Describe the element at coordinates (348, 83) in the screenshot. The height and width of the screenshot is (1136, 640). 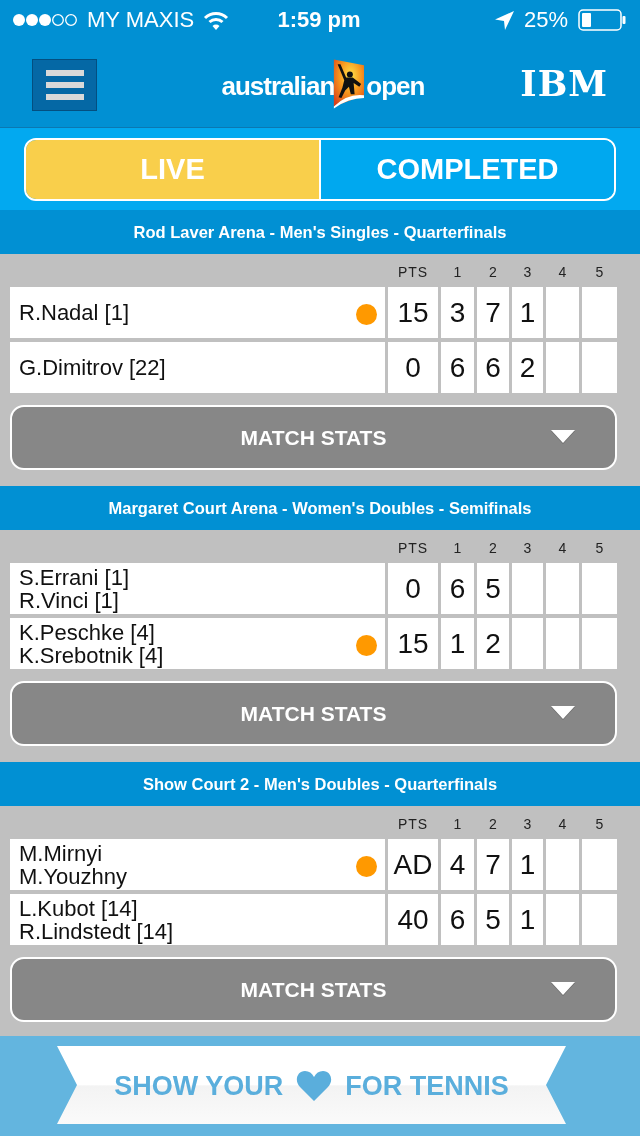
I see `tennis-player-icon` at that location.